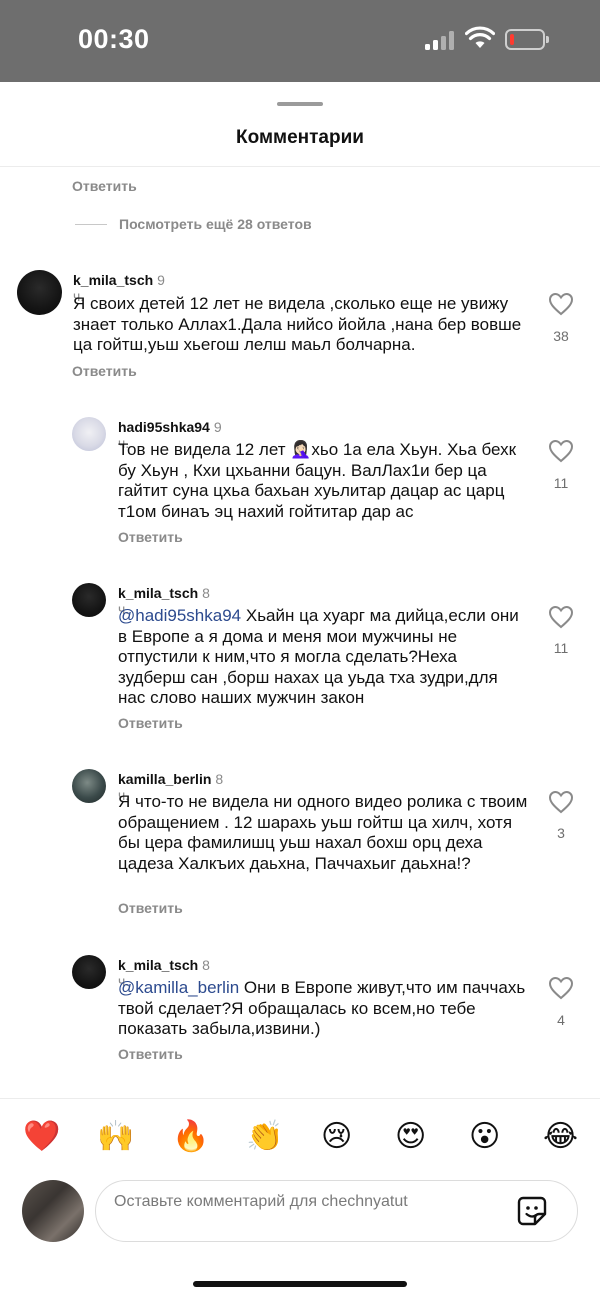 The width and height of the screenshot is (600, 1300). I want to click on battery-icon, so click(527, 39).